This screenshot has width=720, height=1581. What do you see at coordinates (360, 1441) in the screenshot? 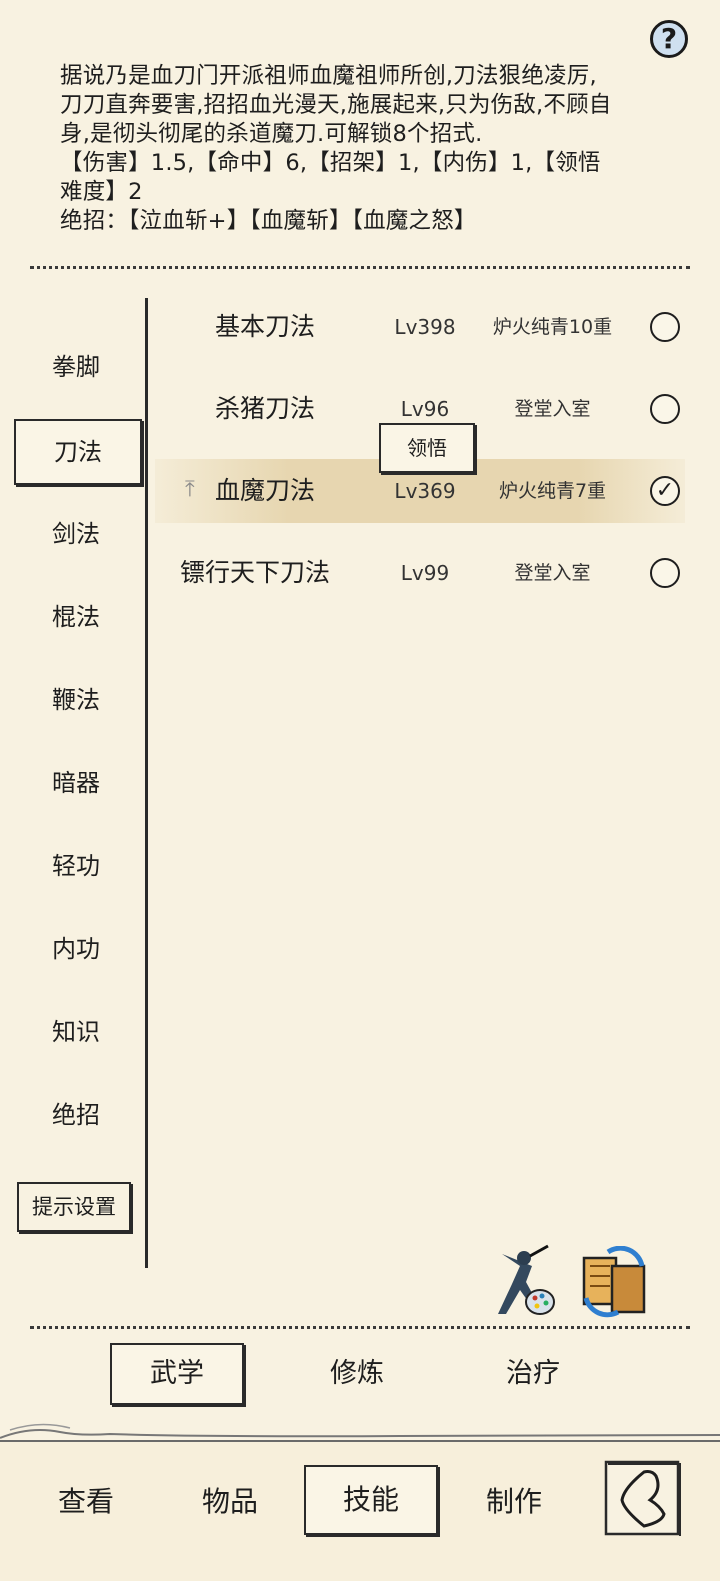
I see `bottom-nav-border` at bounding box center [360, 1441].